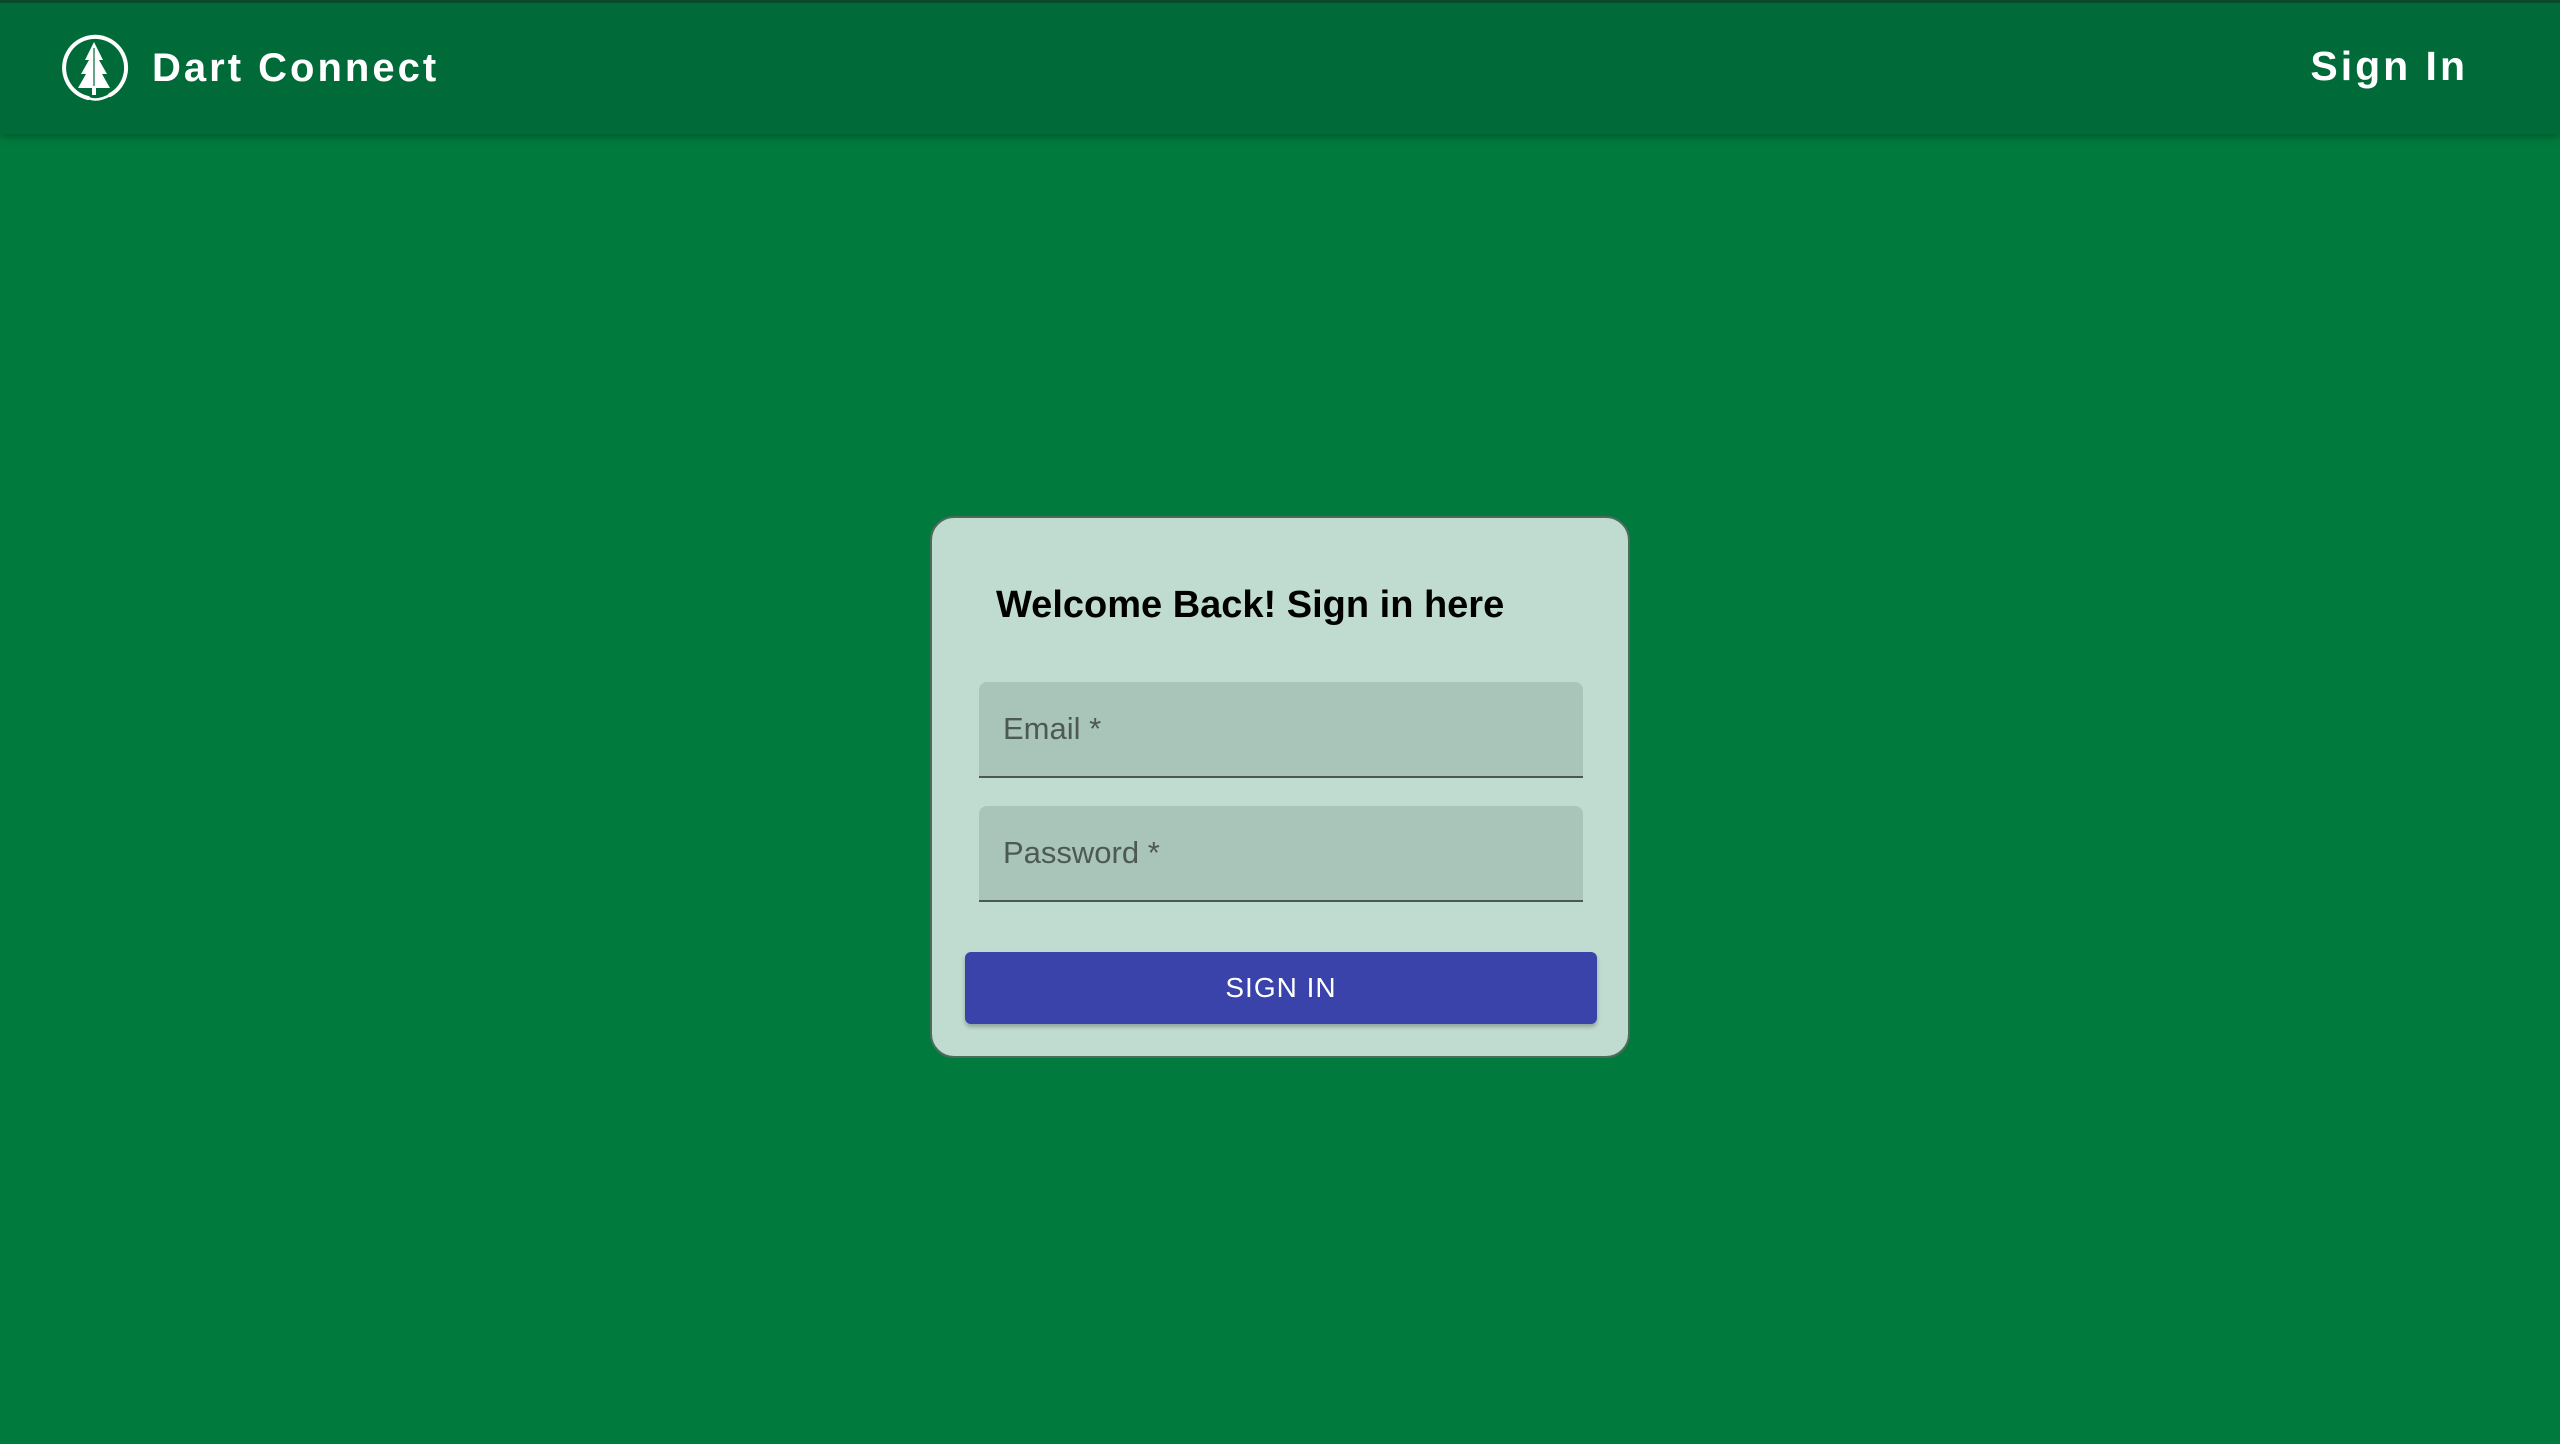 The width and height of the screenshot is (2560, 1444). Describe the element at coordinates (296, 67) in the screenshot. I see `brand-name: Dart Connect` at that location.